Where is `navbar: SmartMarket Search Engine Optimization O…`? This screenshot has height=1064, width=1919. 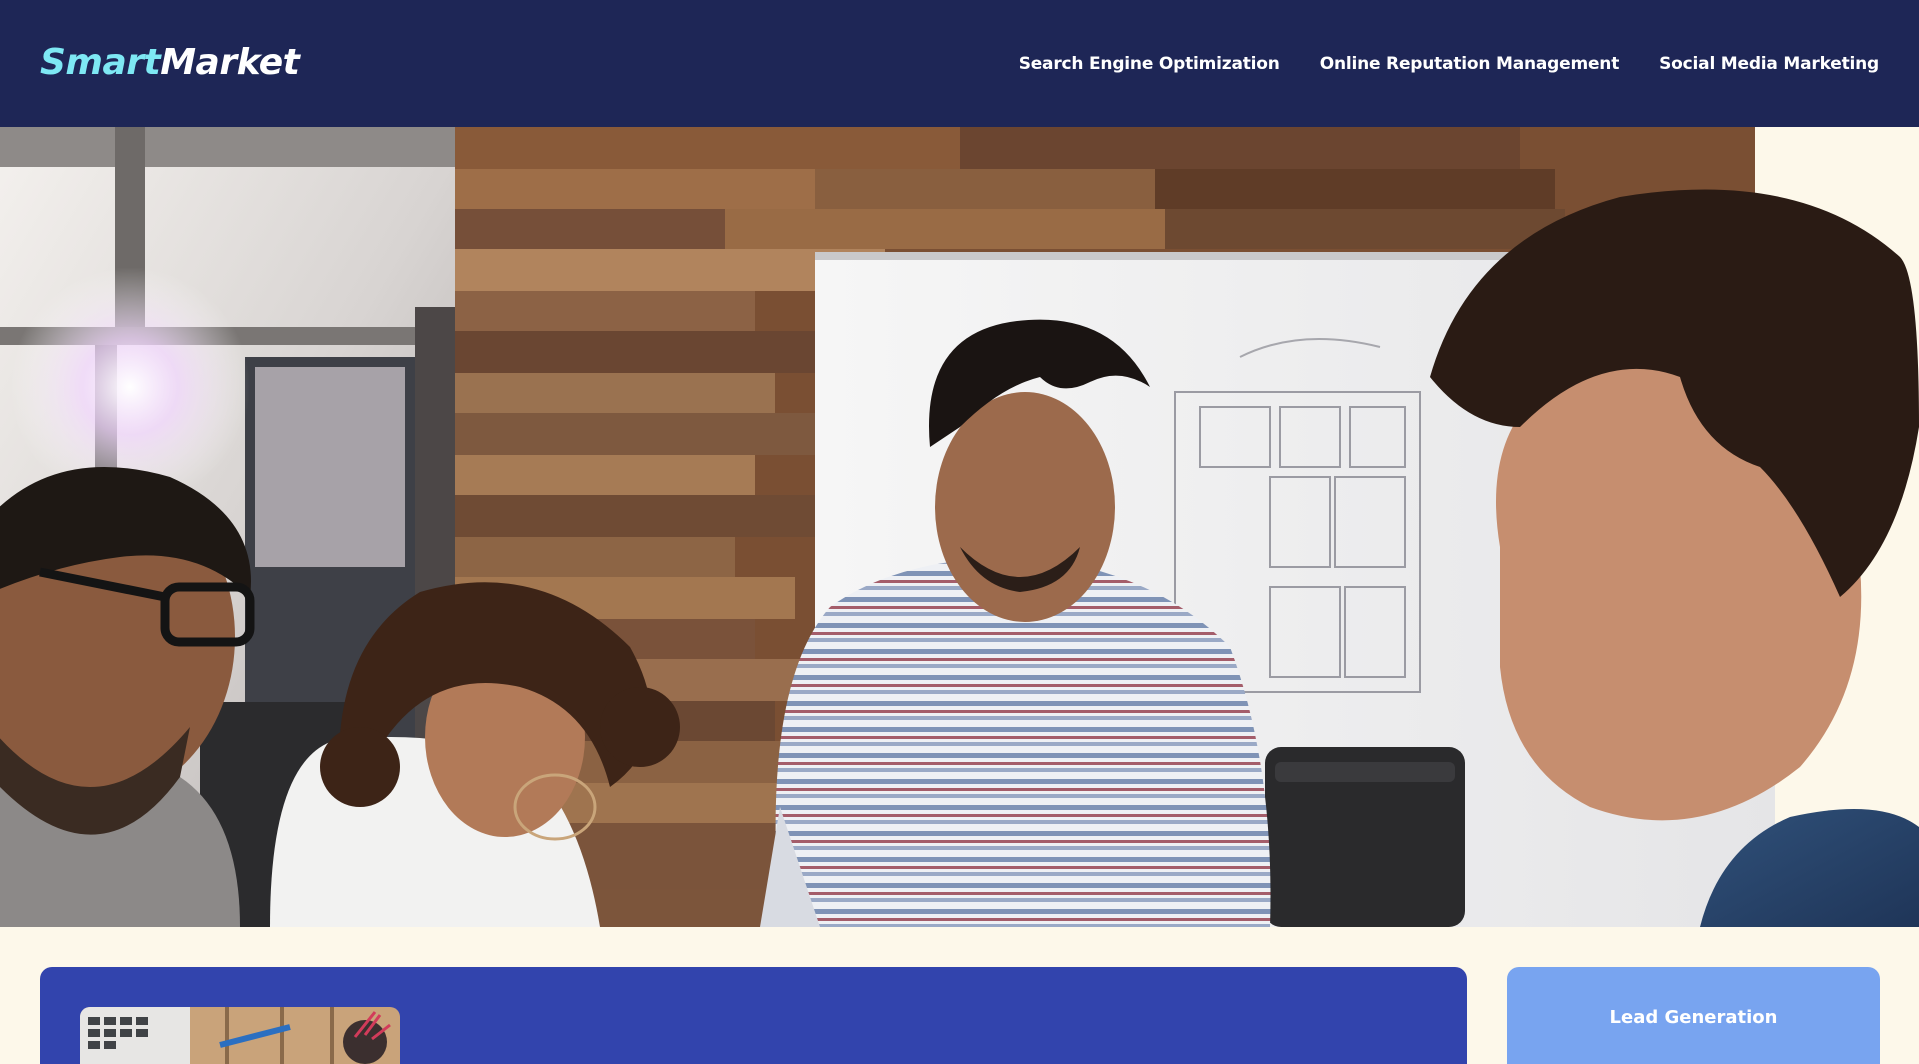
navbar: SmartMarket Search Engine Optimization O… is located at coordinates (959, 63).